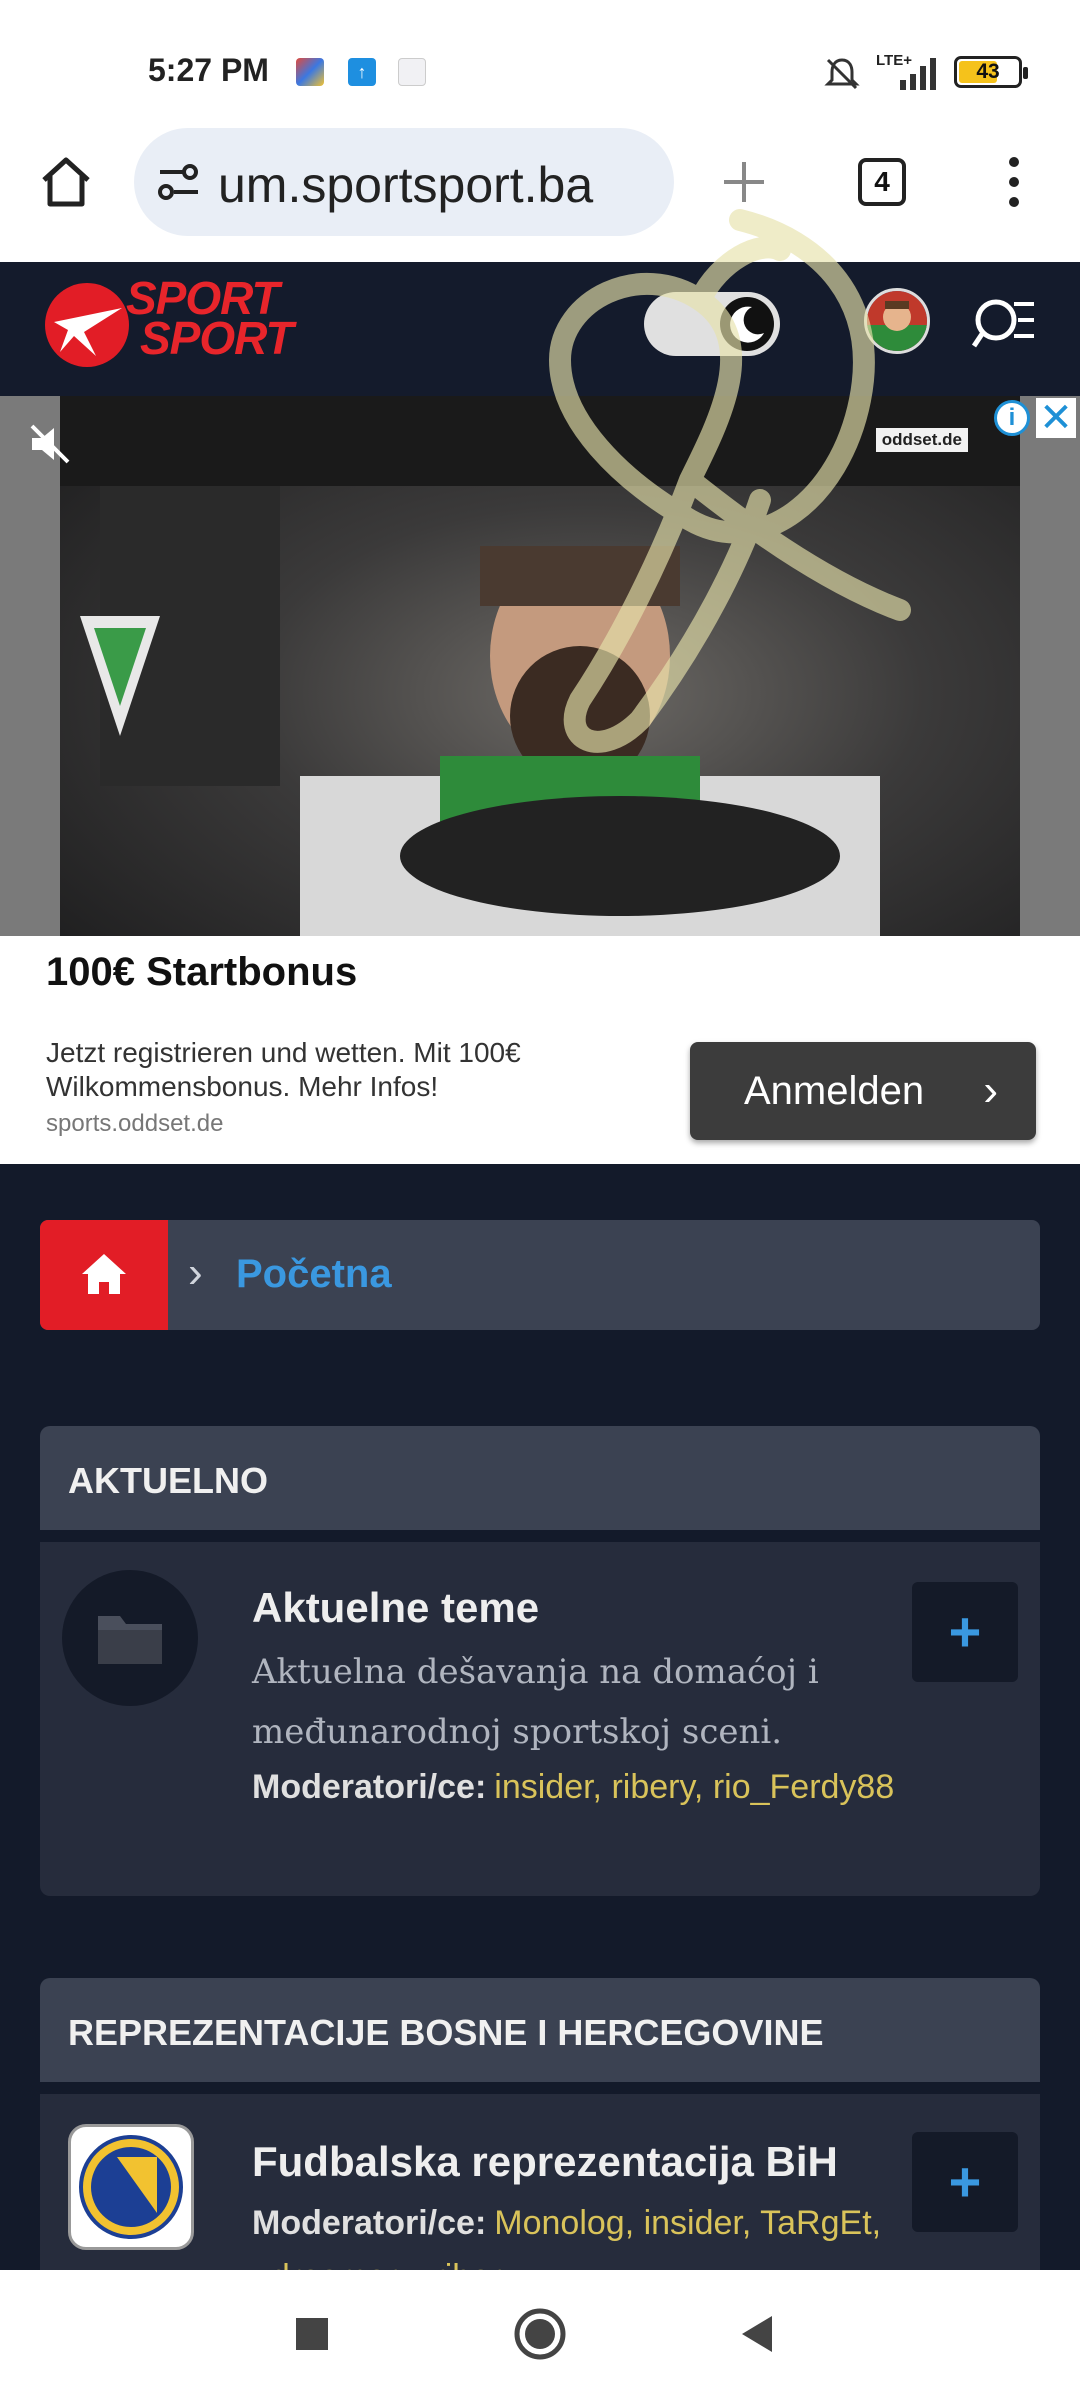 The width and height of the screenshot is (1080, 2400). I want to click on app-notification-icon, so click(310, 72).